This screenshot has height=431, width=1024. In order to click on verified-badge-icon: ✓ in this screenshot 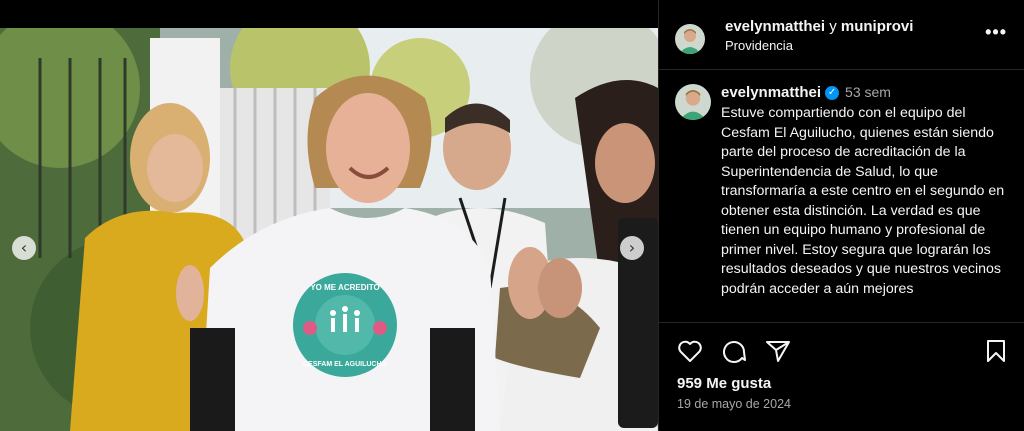, I will do `click(832, 93)`.